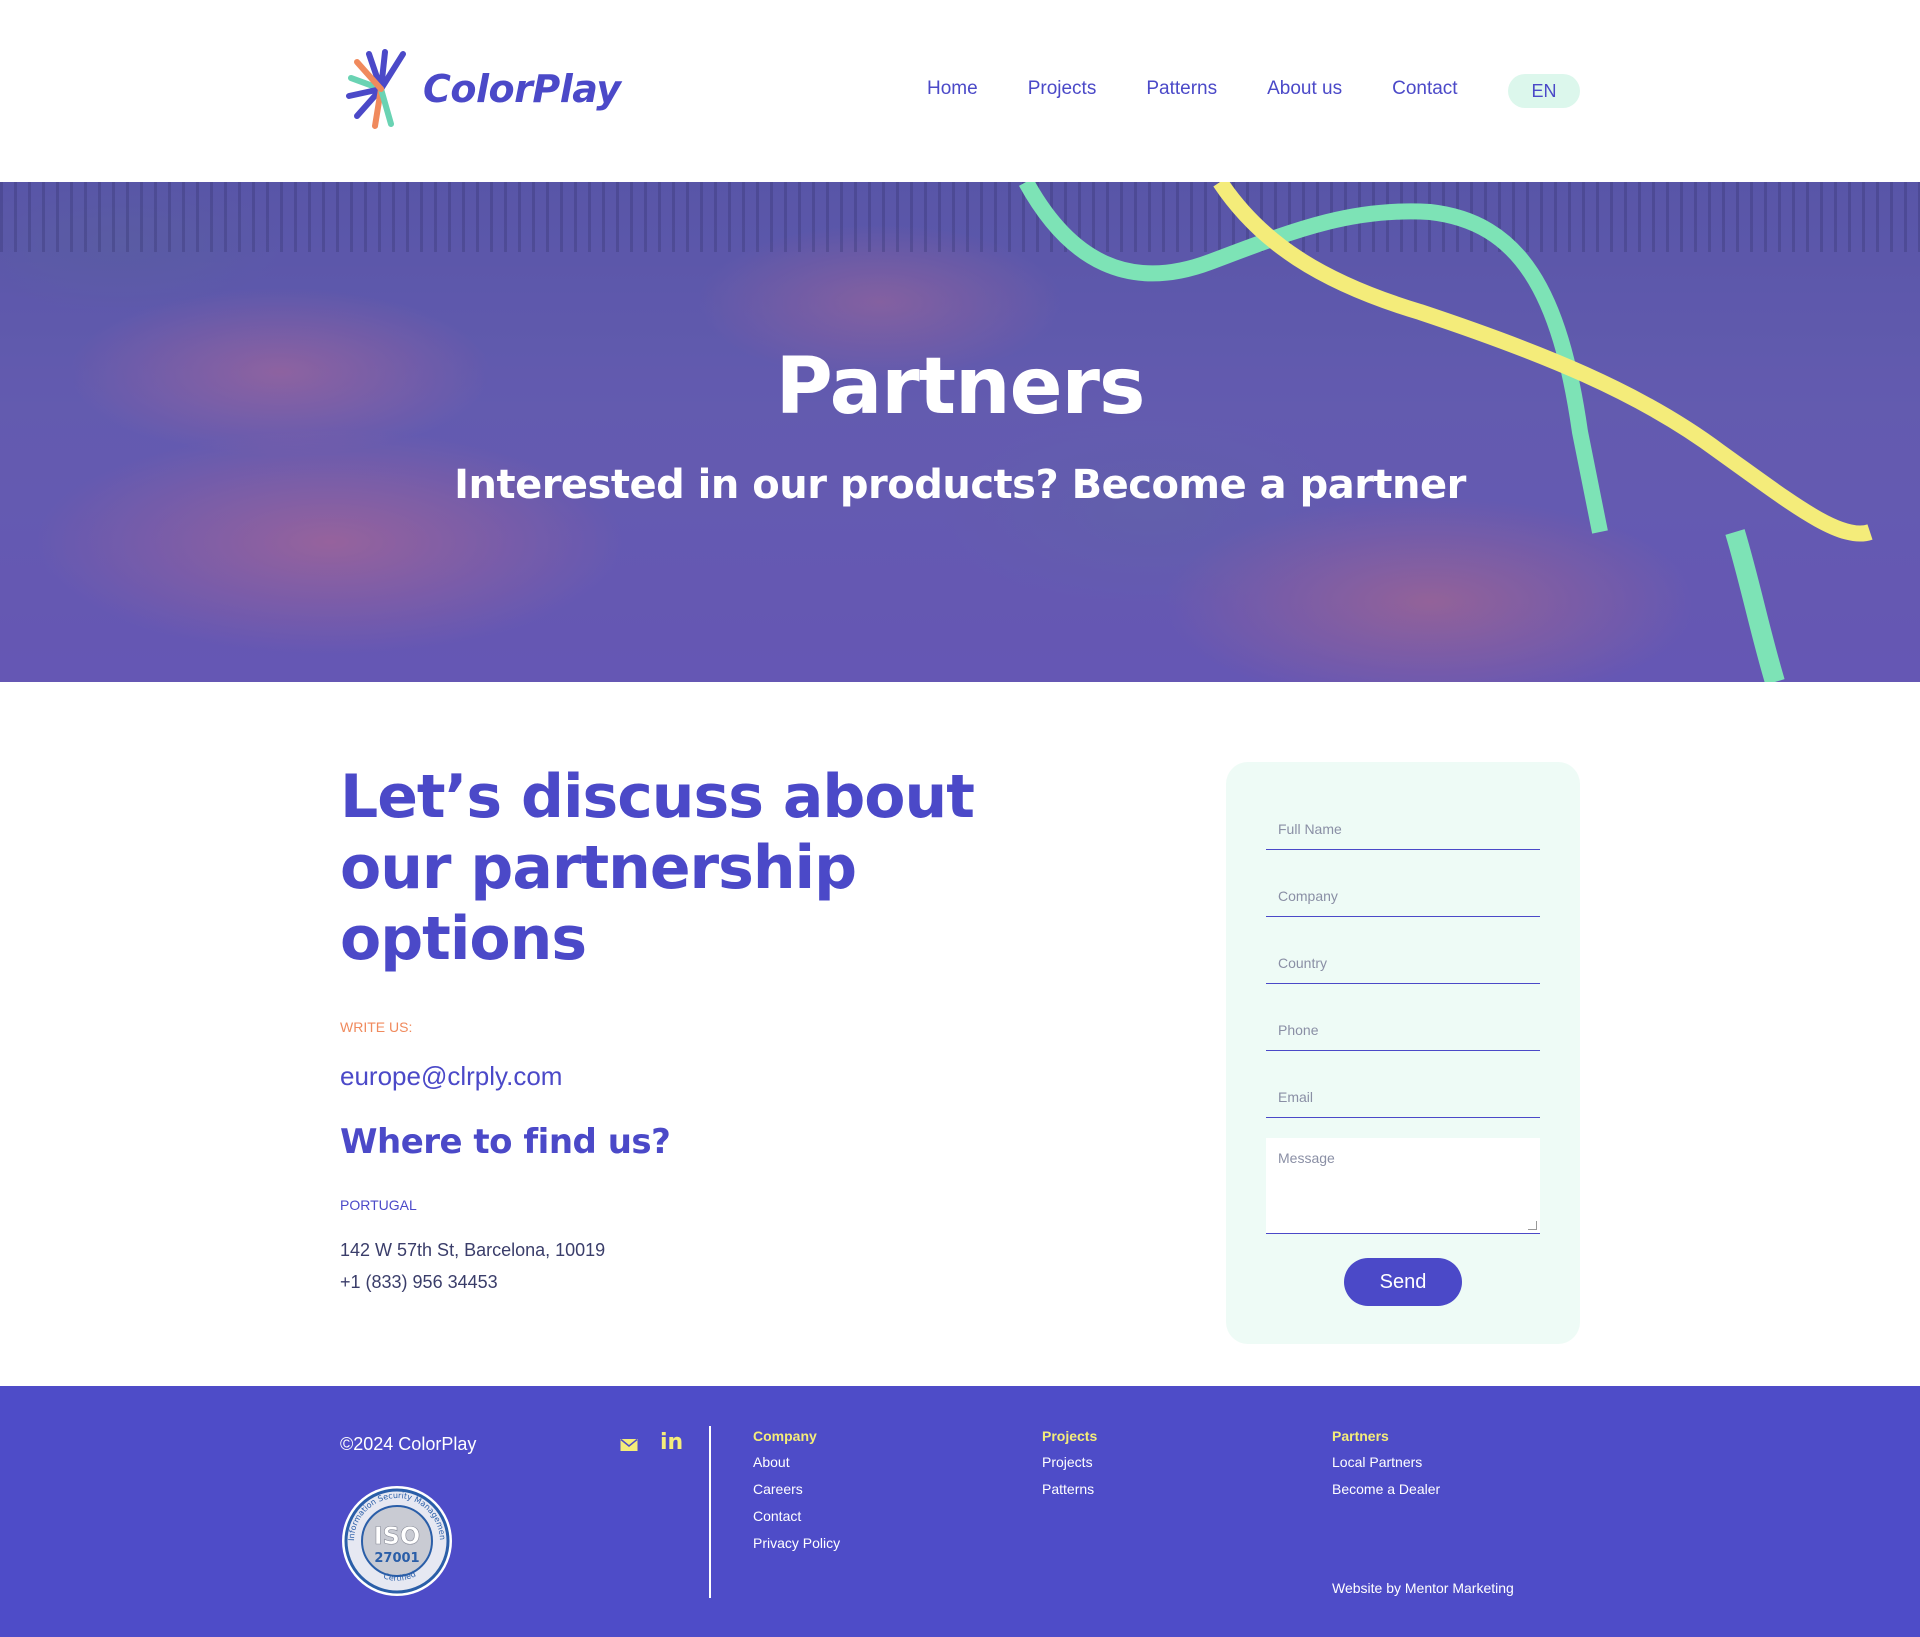  I want to click on logo-burst-icon, so click(376, 89).